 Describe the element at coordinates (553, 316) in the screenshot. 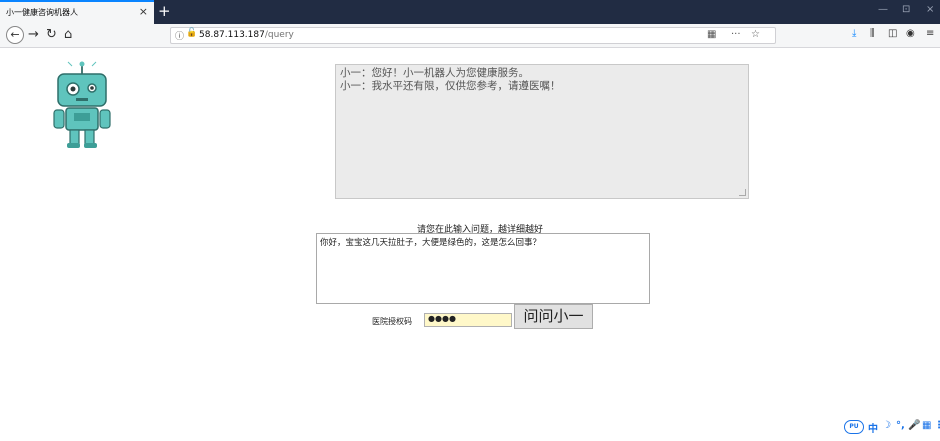

I see `ask-button: 问问小一` at that location.